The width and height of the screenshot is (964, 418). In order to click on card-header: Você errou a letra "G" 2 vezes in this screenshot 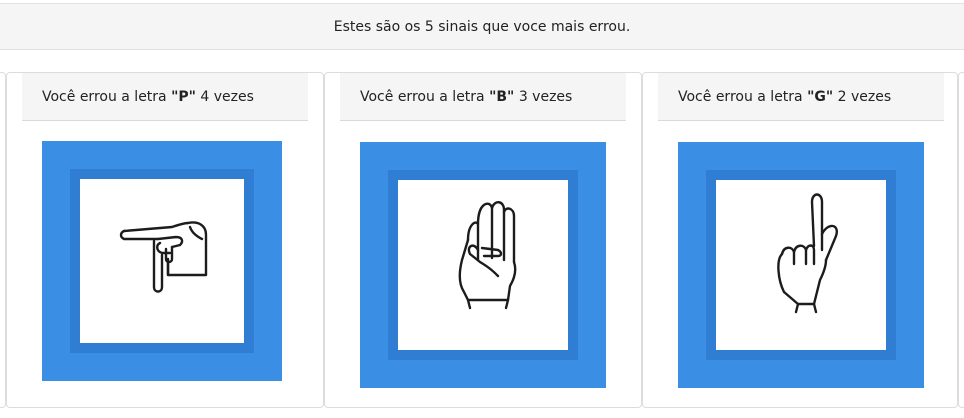, I will do `click(801, 97)`.